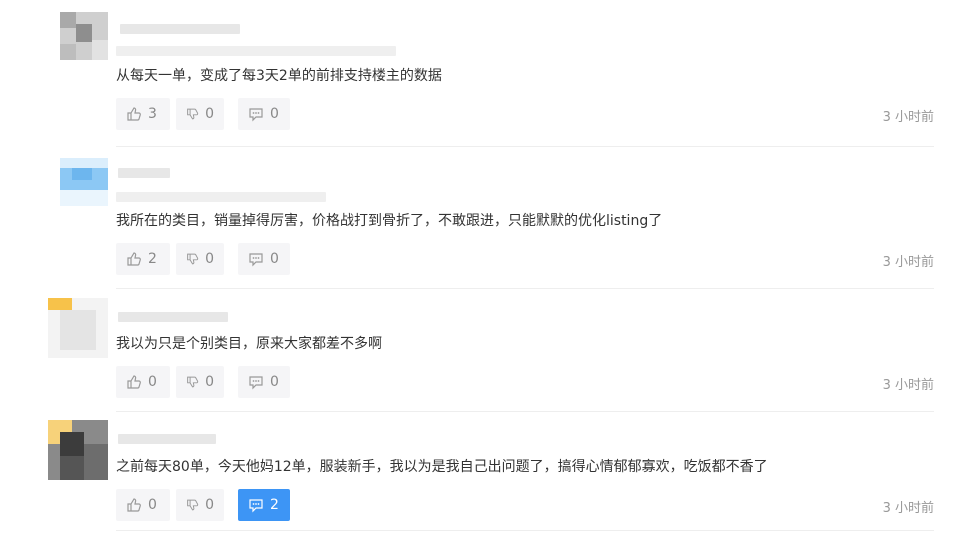 The image size is (955, 534). I want to click on username-blurred, so click(167, 439).